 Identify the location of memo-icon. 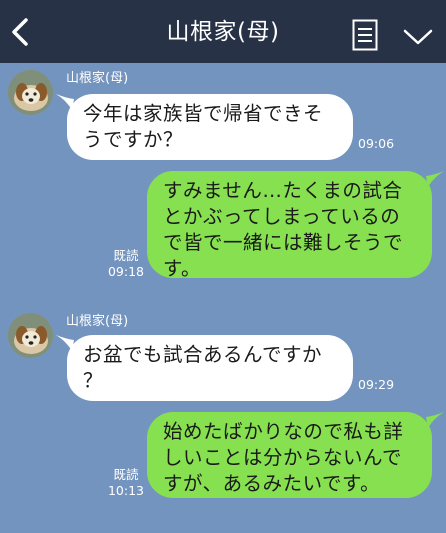
(365, 35).